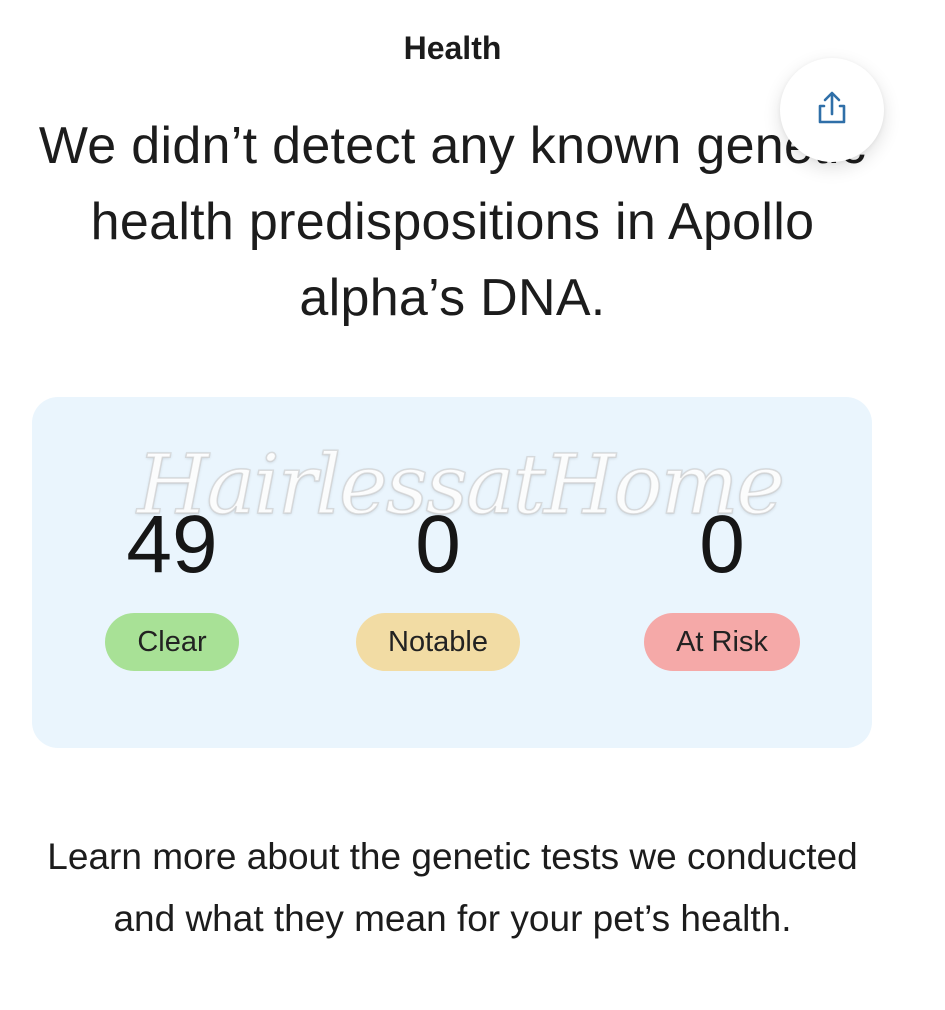 The height and width of the screenshot is (1010, 945). I want to click on section-title: Health, so click(452, 48).